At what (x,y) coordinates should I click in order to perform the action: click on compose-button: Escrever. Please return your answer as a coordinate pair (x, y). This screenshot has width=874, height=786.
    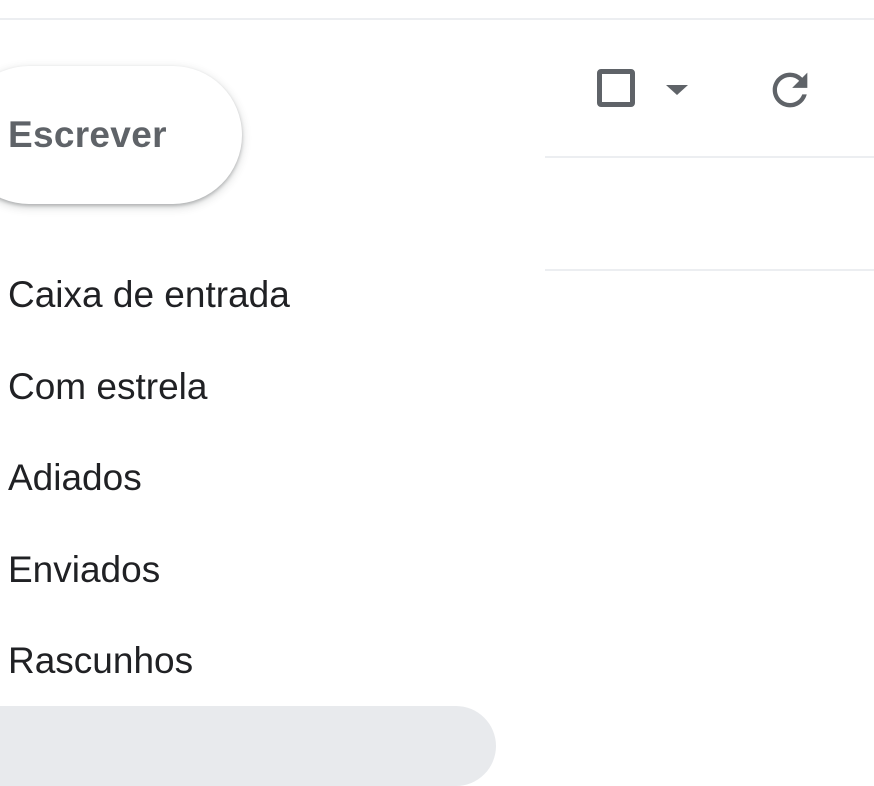
    Looking at the image, I should click on (121, 135).